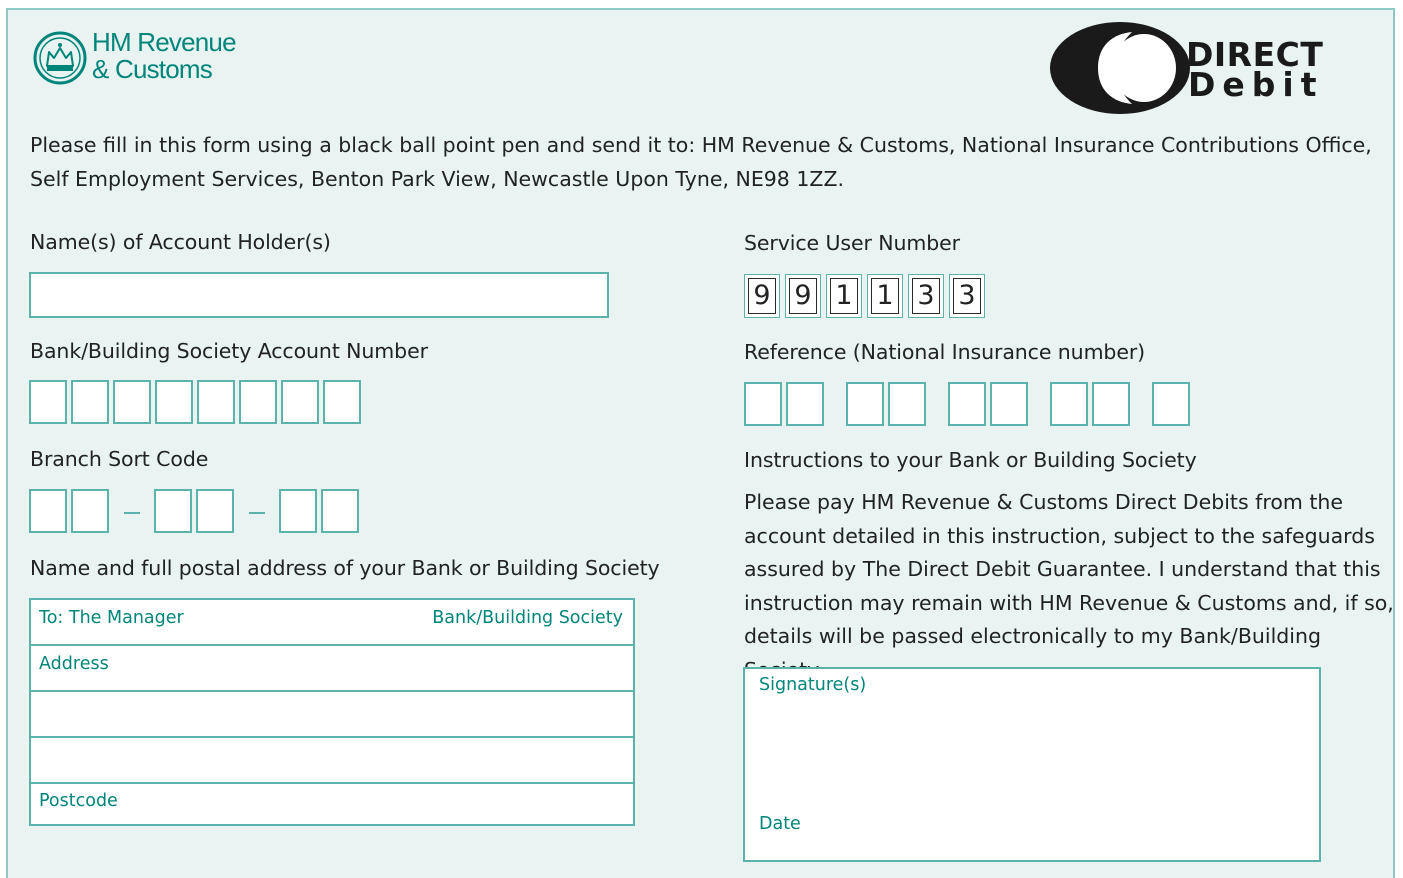 This screenshot has height=878, width=1403. Describe the element at coordinates (527, 618) in the screenshot. I see `bank-society-label: Bank/Building Society` at that location.